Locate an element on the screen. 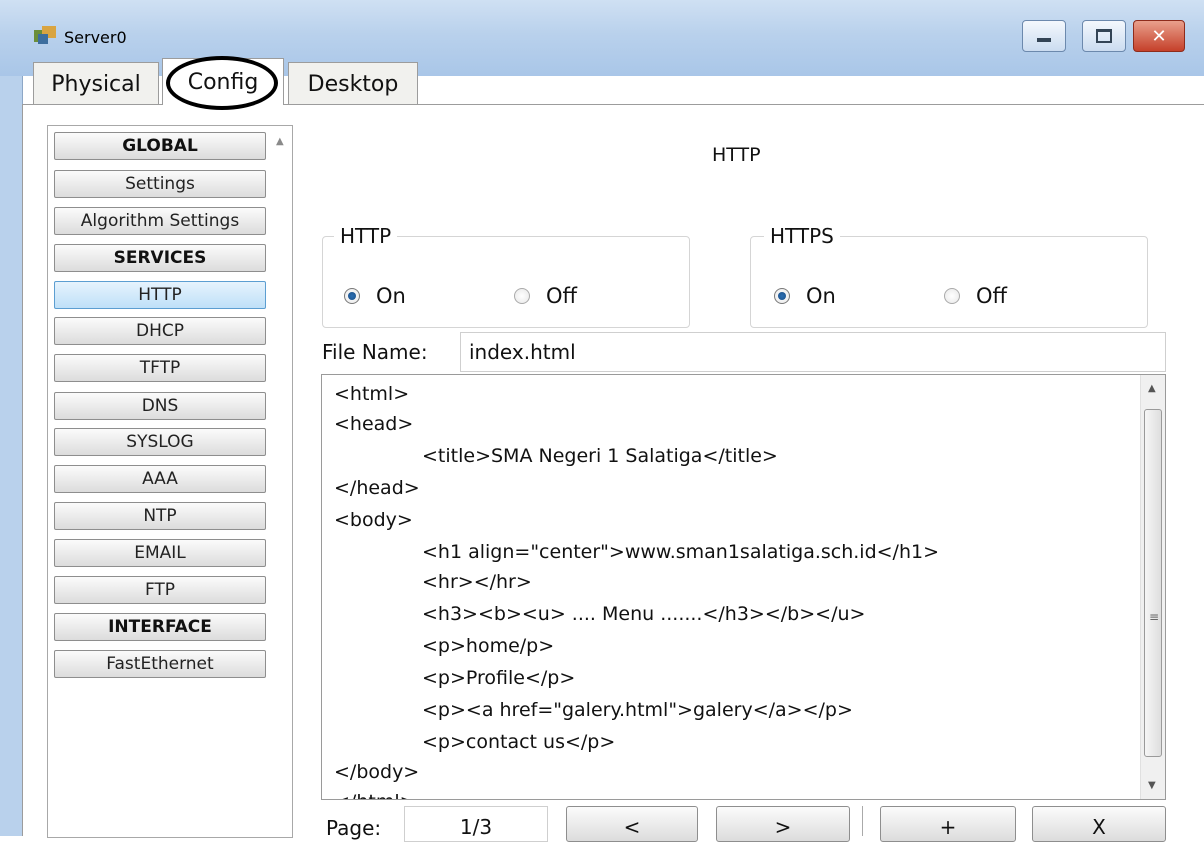 The height and width of the screenshot is (842, 1204). sidebar-item-email: EMAIL is located at coordinates (160, 553).